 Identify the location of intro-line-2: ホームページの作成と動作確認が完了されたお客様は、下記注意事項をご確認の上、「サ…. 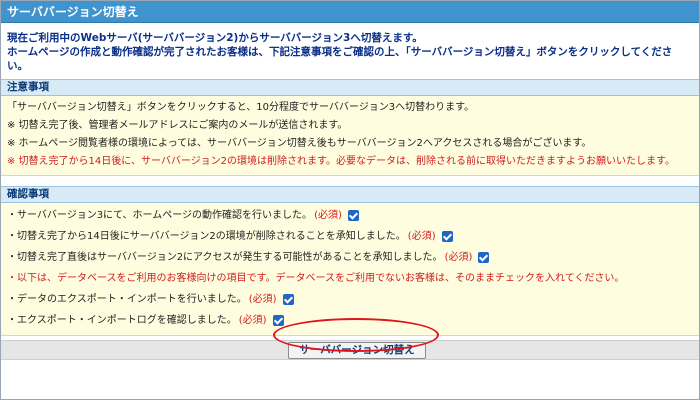
(340, 59).